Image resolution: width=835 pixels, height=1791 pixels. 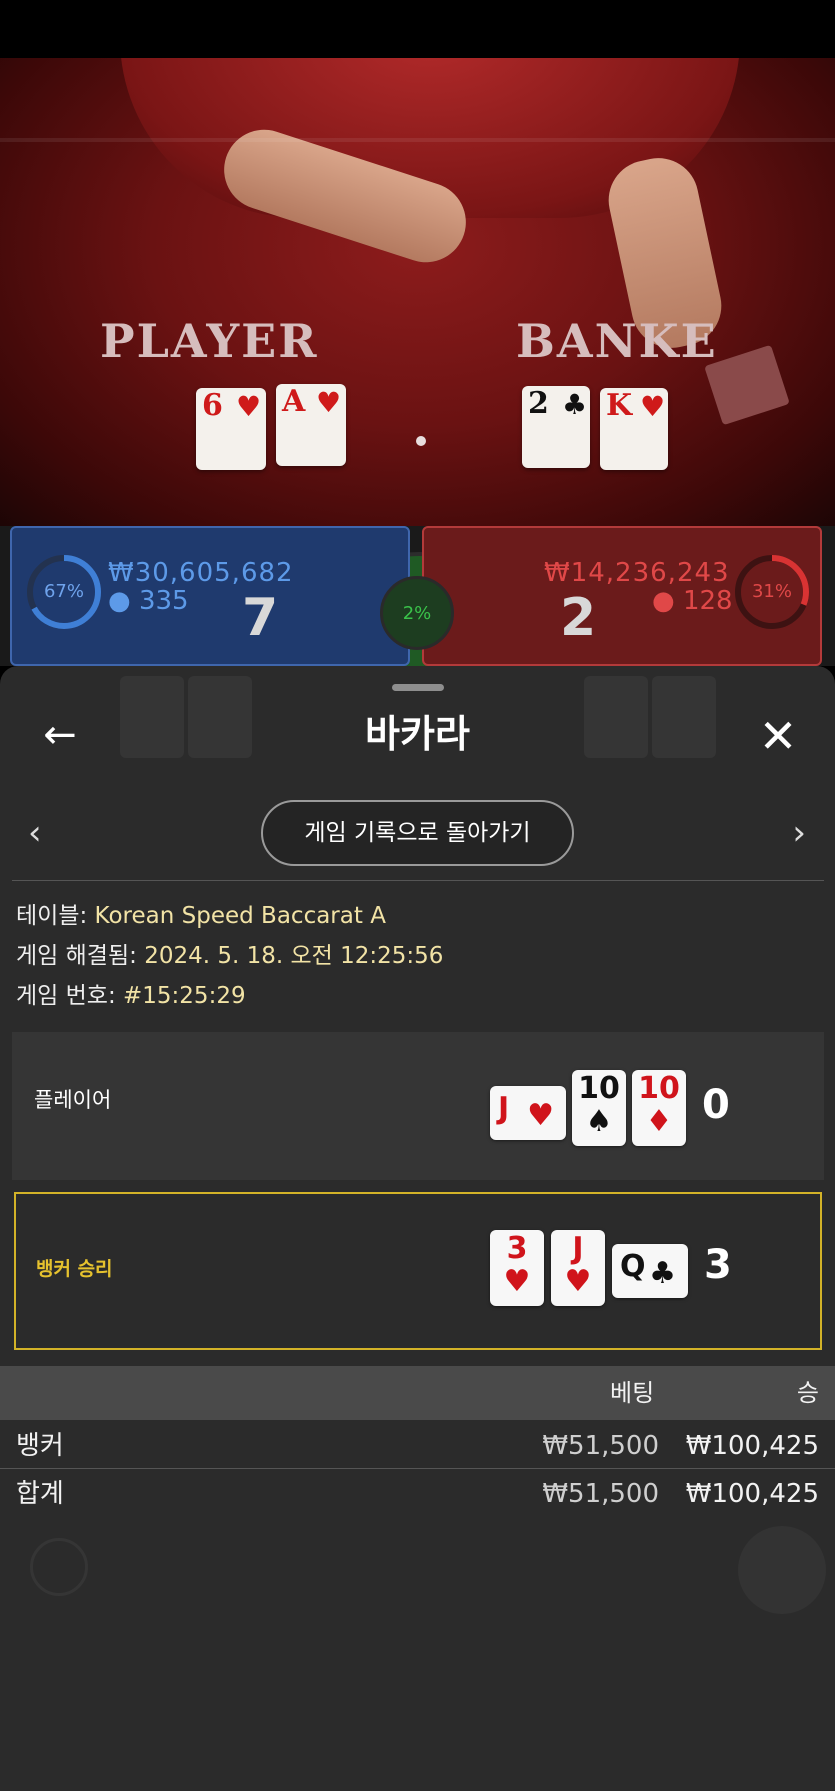 What do you see at coordinates (752, 1494) in the screenshot?
I see `total-win-amount: ₩100,425` at bounding box center [752, 1494].